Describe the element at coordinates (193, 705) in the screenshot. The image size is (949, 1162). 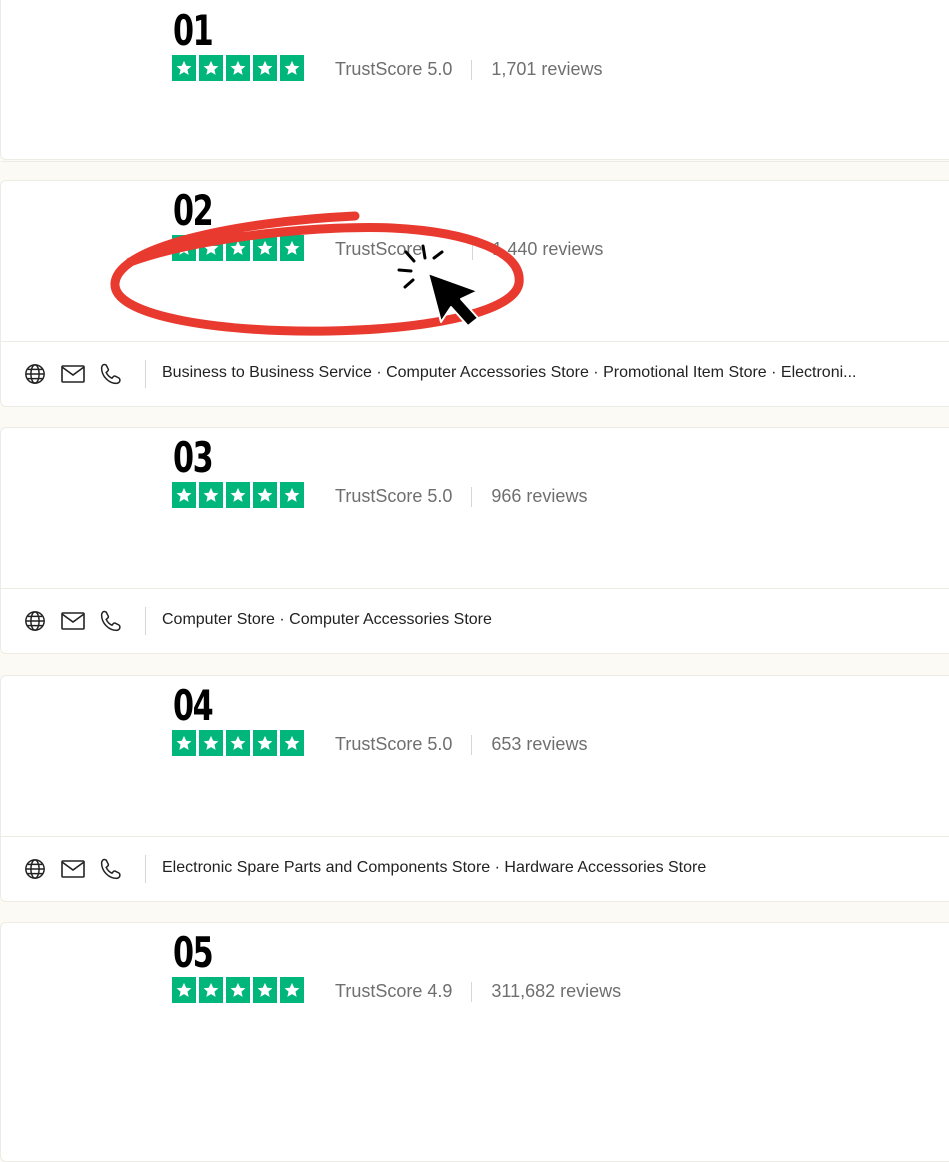
I see `rank-number: 04` at that location.